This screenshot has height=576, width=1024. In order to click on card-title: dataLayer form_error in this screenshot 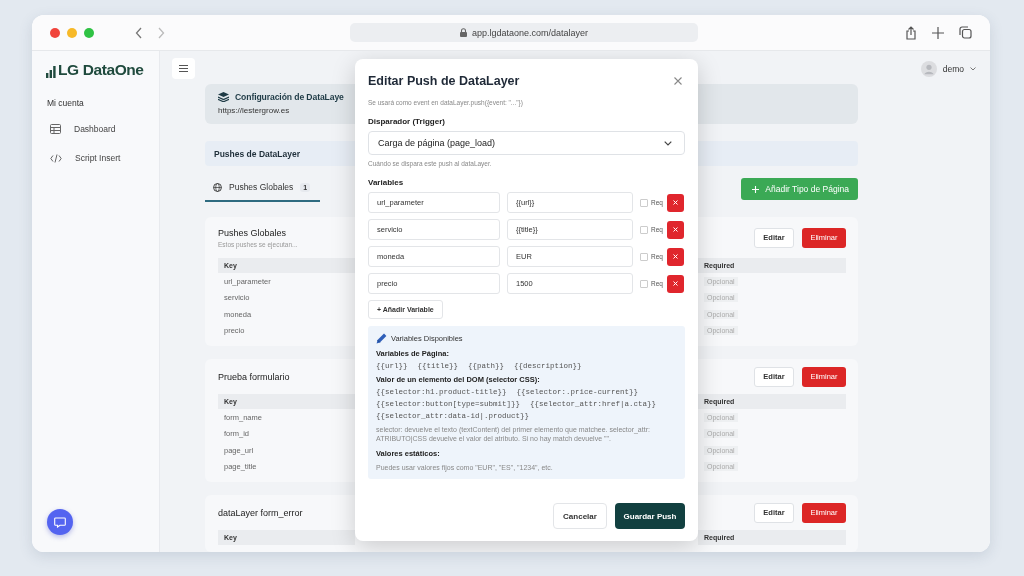, I will do `click(261, 512)`.